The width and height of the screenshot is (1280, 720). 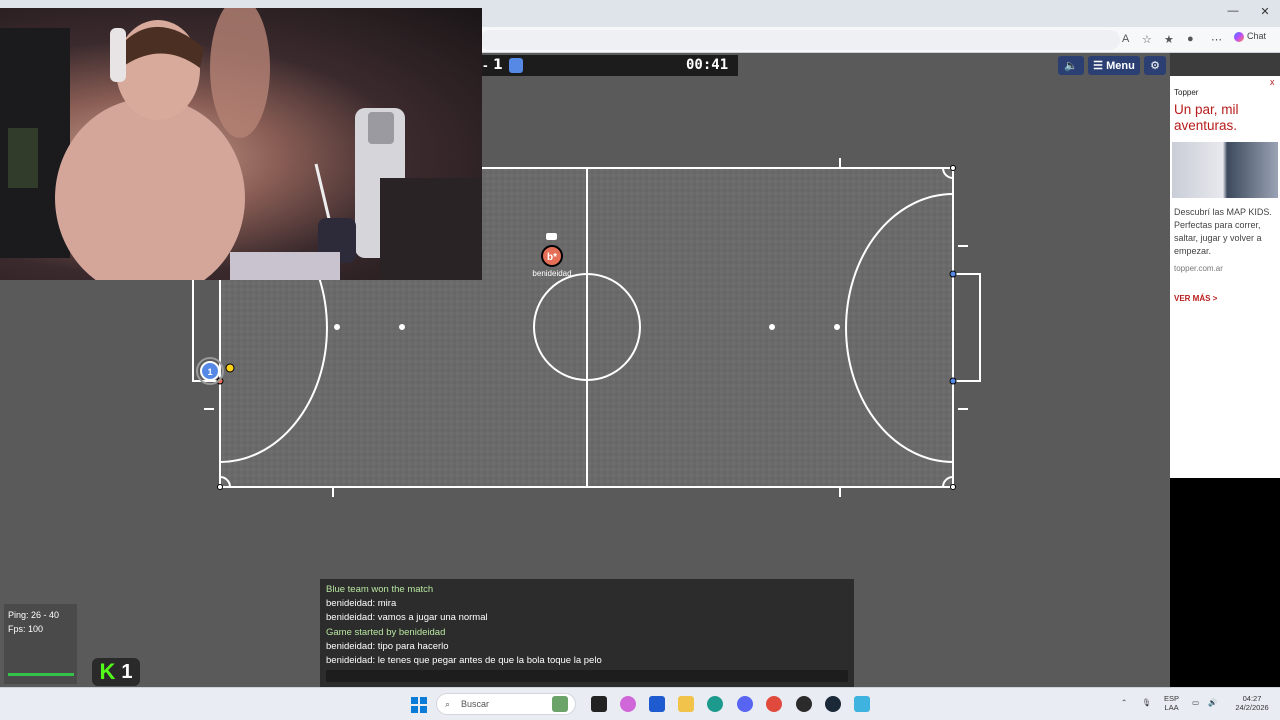 What do you see at coordinates (230, 368) in the screenshot?
I see `ball` at bounding box center [230, 368].